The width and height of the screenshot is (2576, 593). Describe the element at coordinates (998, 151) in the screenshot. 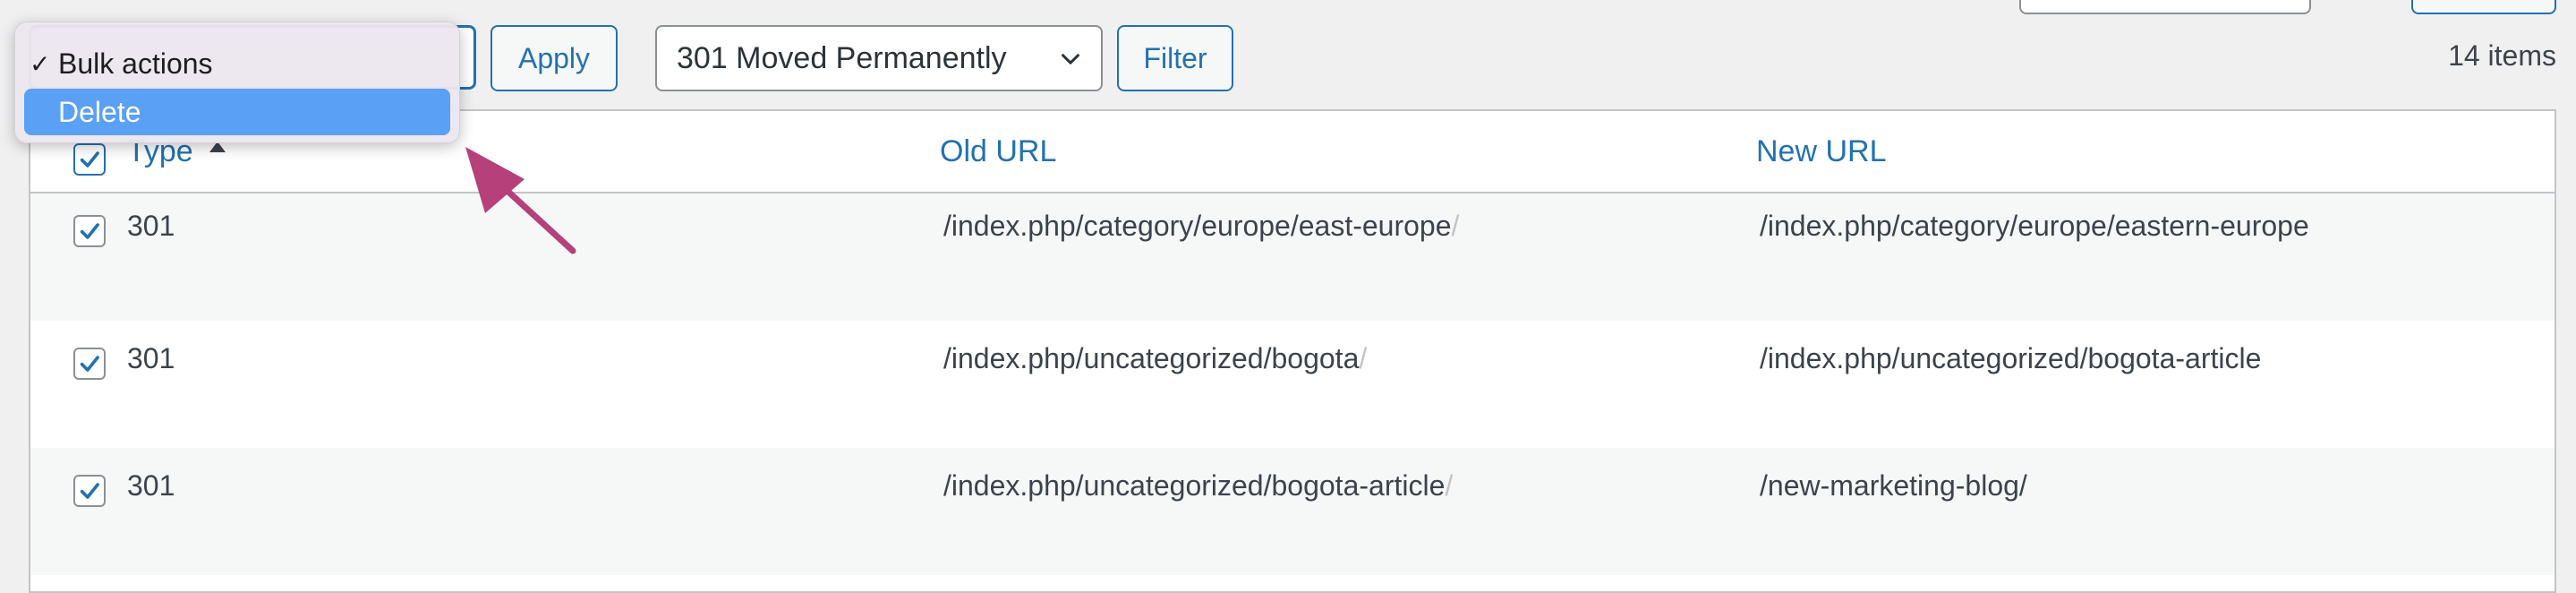

I see `column-header-old-url: Old URL` at that location.